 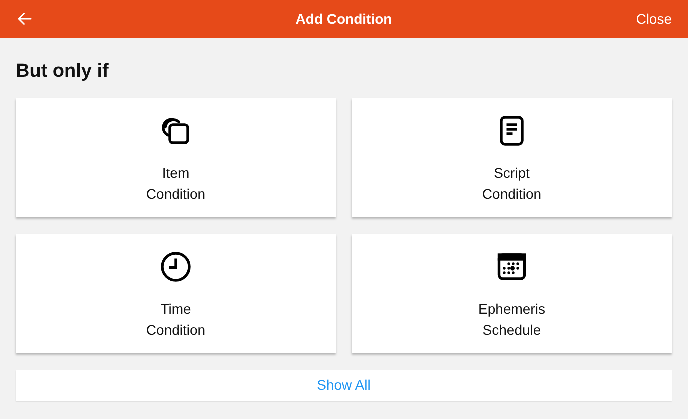 What do you see at coordinates (176, 157) in the screenshot?
I see `condition-card: Item Condition` at bounding box center [176, 157].